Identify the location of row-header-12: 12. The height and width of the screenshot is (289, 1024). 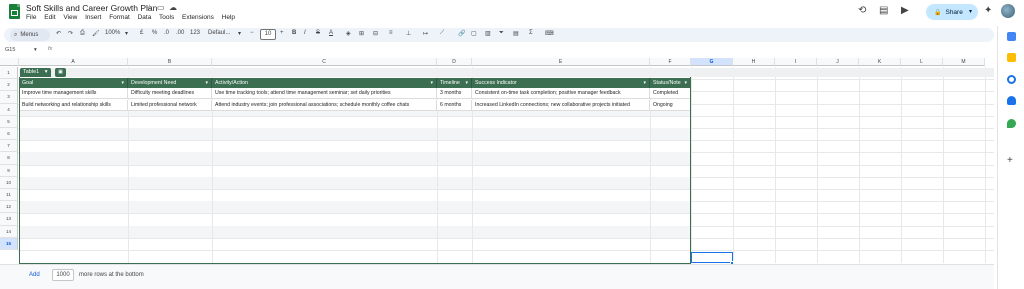
(9, 207).